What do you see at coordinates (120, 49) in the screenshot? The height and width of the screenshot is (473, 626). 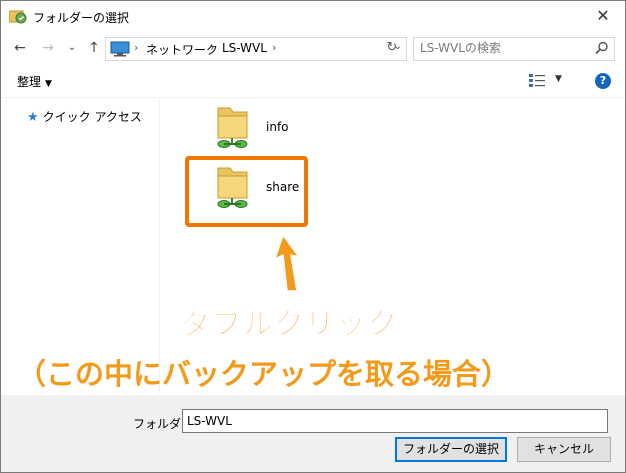 I see `network-icon` at bounding box center [120, 49].